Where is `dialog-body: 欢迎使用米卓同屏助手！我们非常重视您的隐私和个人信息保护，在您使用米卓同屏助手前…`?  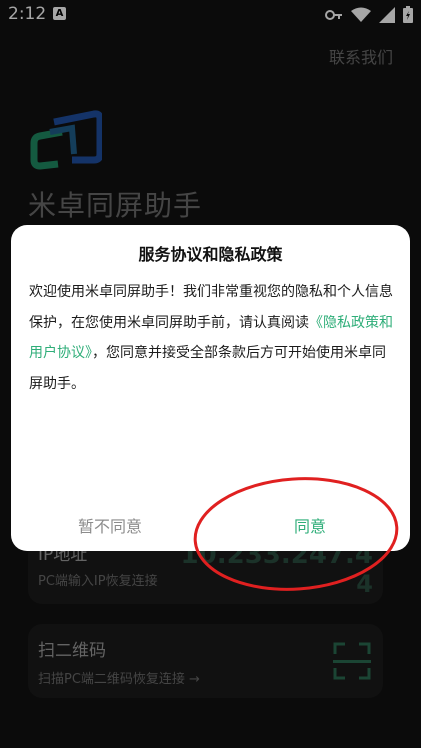 dialog-body: 欢迎使用米卓同屏助手！我们非常重视您的隐私和个人信息保护，在您使用米卓同屏助手前… is located at coordinates (211, 338).